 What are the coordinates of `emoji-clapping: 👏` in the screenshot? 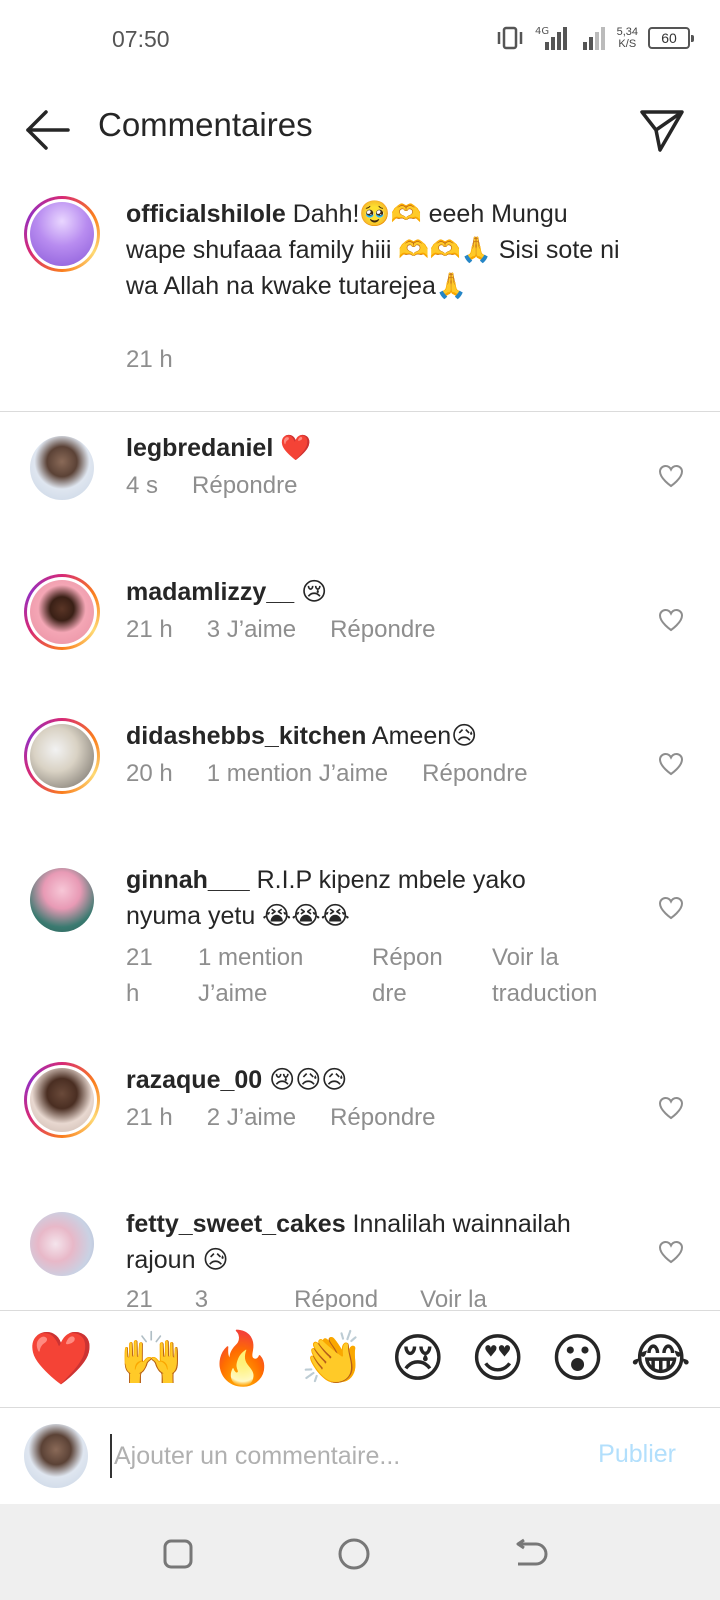 It's located at (332, 1359).